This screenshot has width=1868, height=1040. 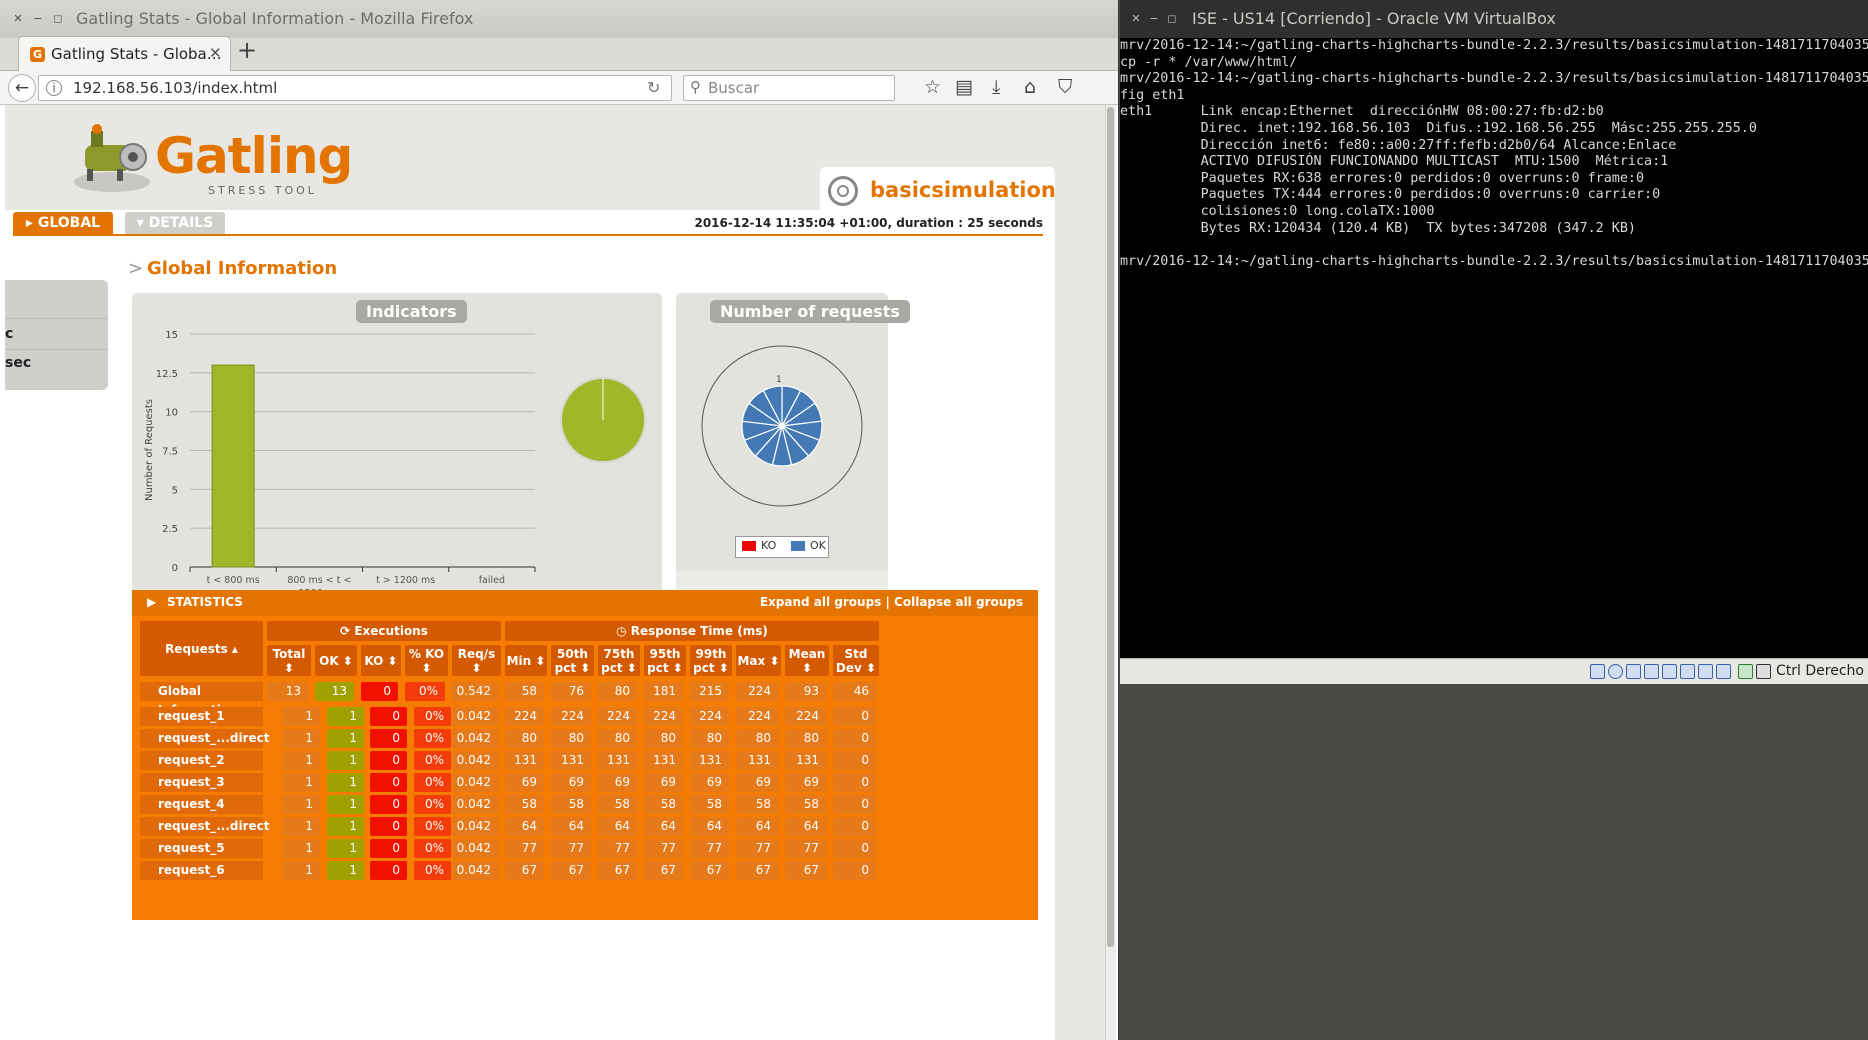 I want to click on table-cell: 80, so click(x=663, y=738).